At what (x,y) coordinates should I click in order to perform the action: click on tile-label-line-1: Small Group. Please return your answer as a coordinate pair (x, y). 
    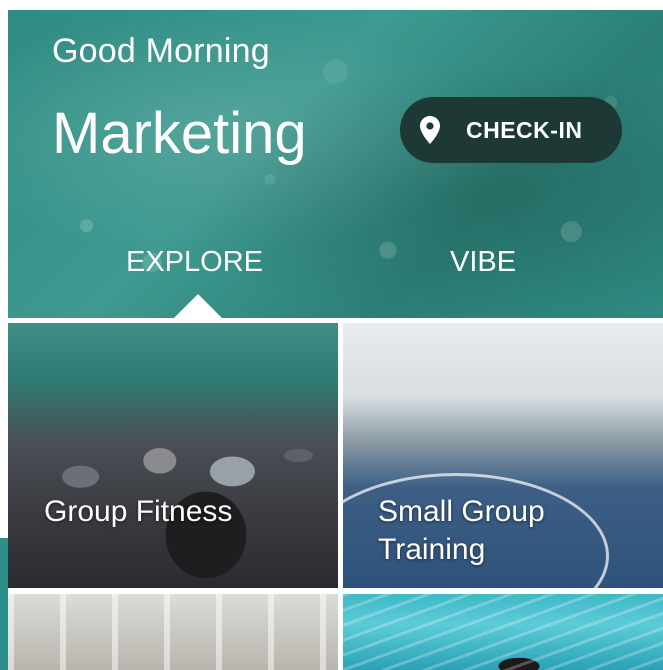
    Looking at the image, I should click on (461, 511).